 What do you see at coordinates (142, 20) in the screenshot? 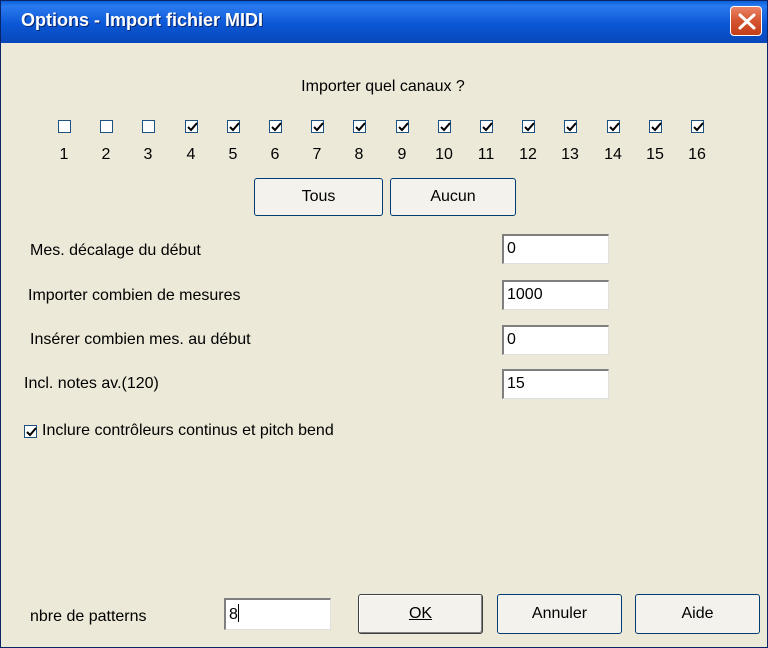
I see `window-title: Options - Import fichier MIDI` at bounding box center [142, 20].